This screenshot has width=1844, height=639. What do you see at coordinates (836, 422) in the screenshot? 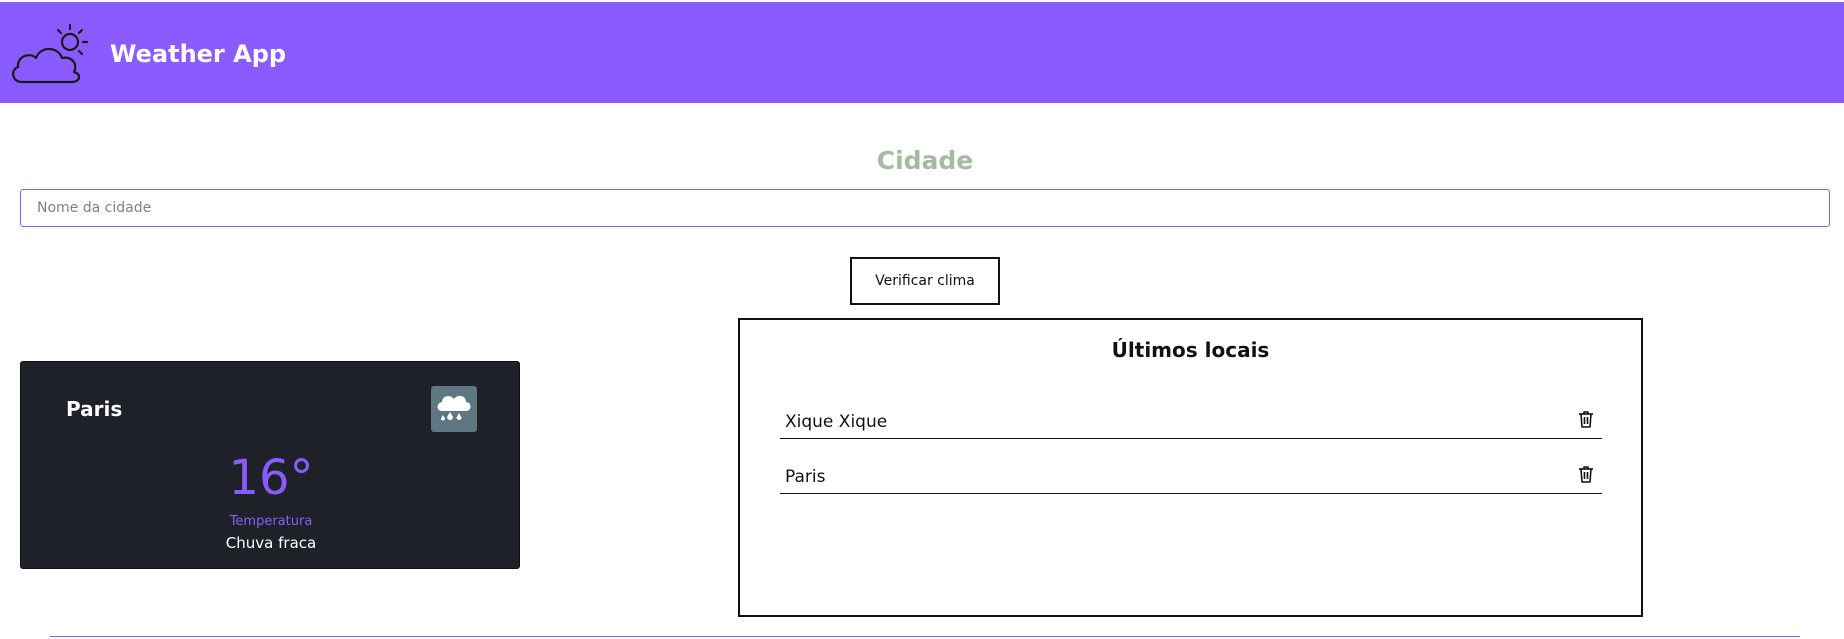
I see `recent-location-name: Xique Xique` at bounding box center [836, 422].